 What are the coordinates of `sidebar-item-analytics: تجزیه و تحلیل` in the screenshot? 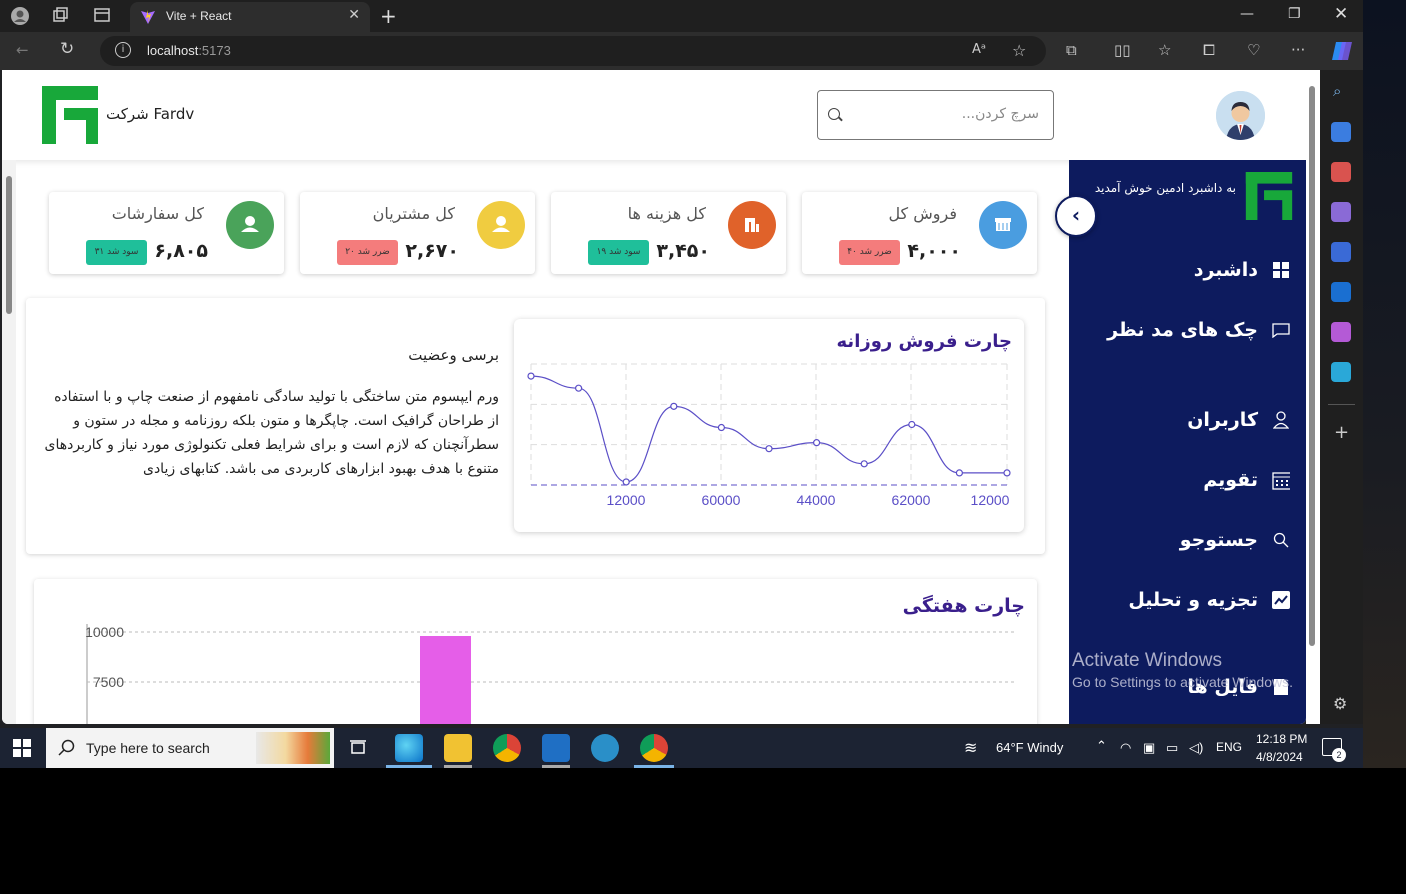 It's located at (1209, 600).